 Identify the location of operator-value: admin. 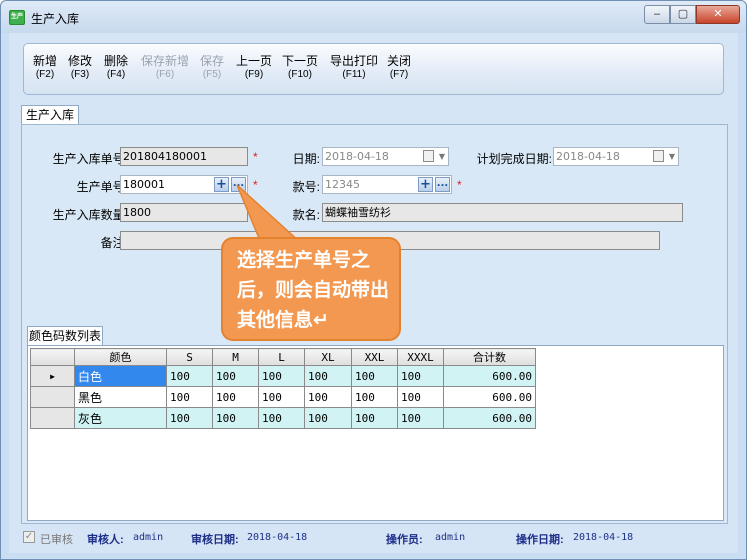
(450, 537).